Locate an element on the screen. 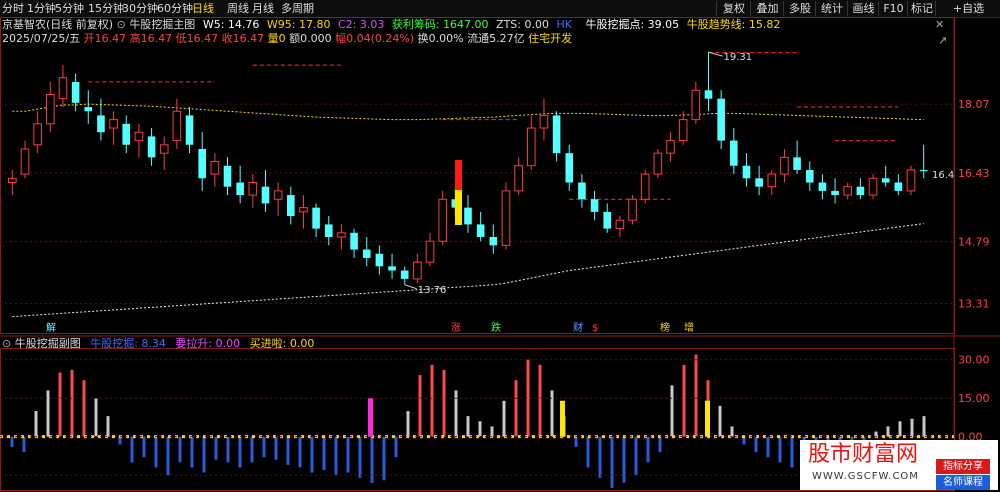 The width and height of the screenshot is (1000, 492). indicator-name: 牛股挖掘主图 is located at coordinates (162, 24).